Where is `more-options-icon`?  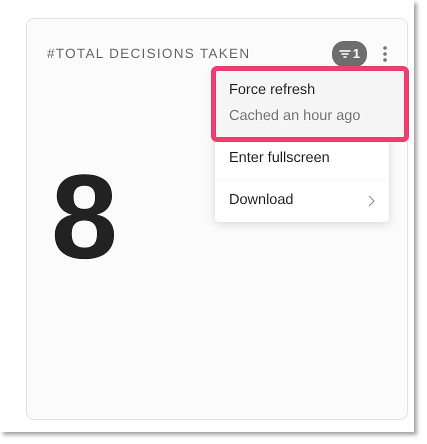 more-options-icon is located at coordinates (385, 54).